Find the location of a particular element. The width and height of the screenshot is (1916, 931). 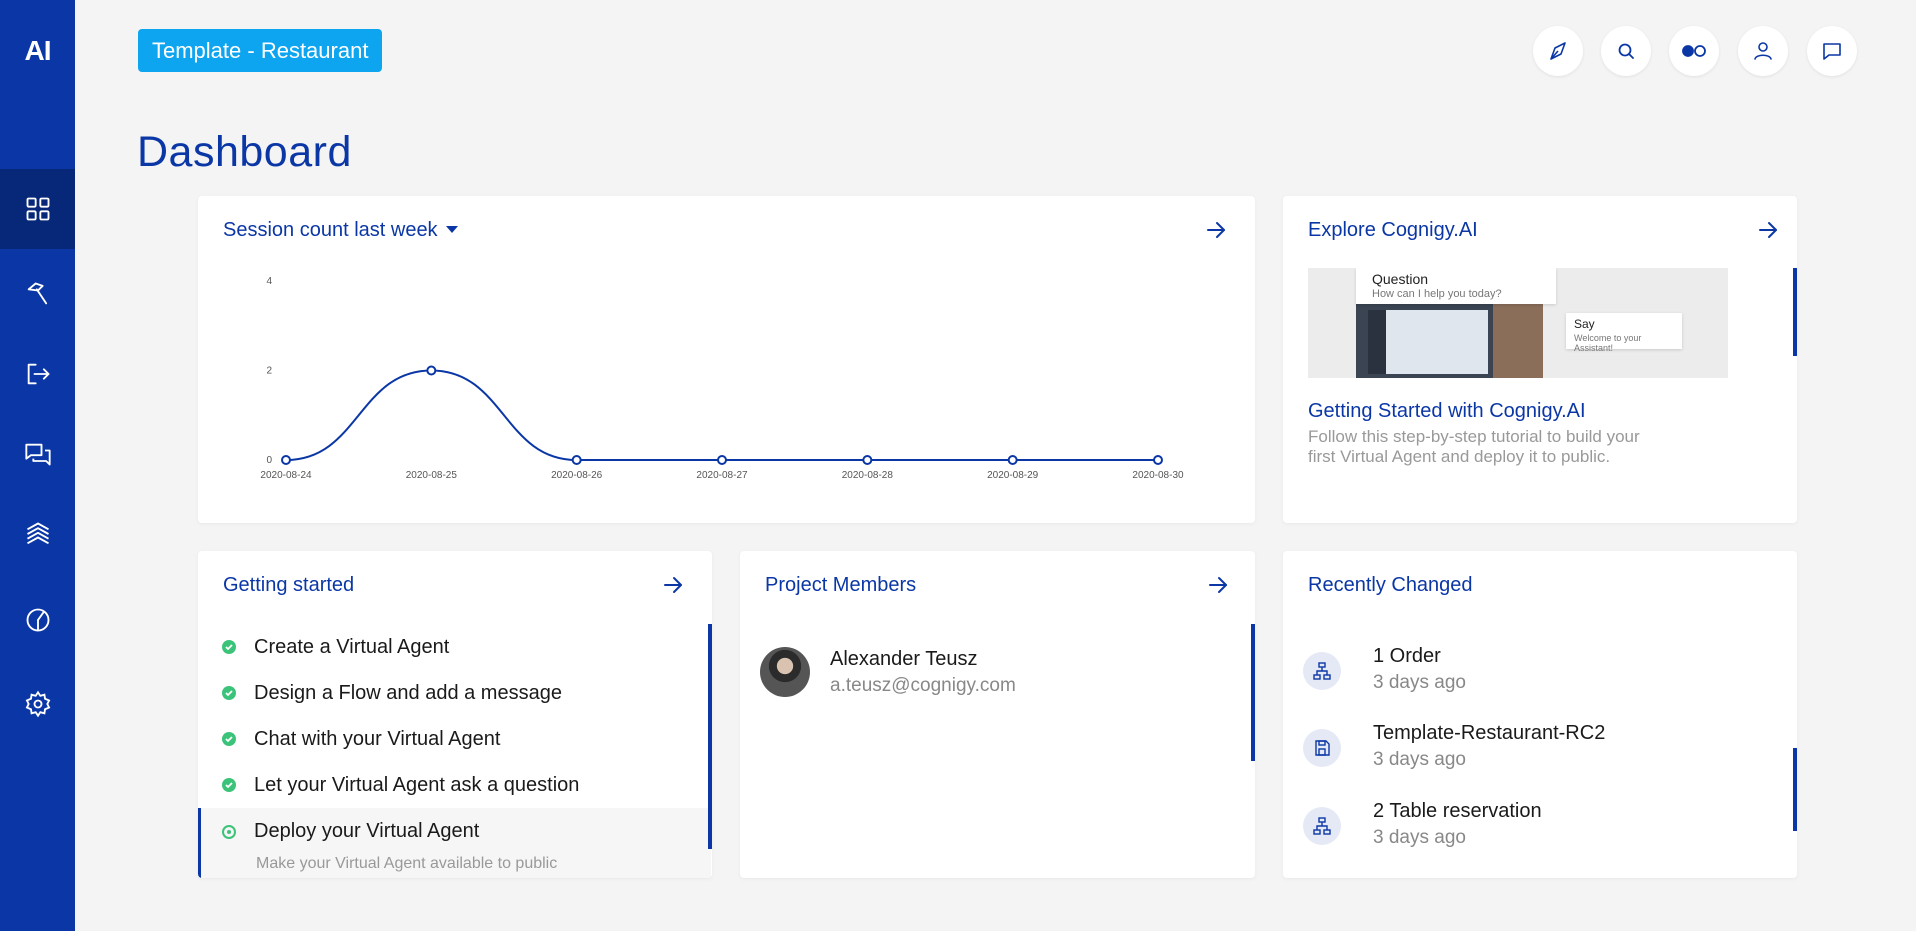

chat-icon is located at coordinates (37, 454).